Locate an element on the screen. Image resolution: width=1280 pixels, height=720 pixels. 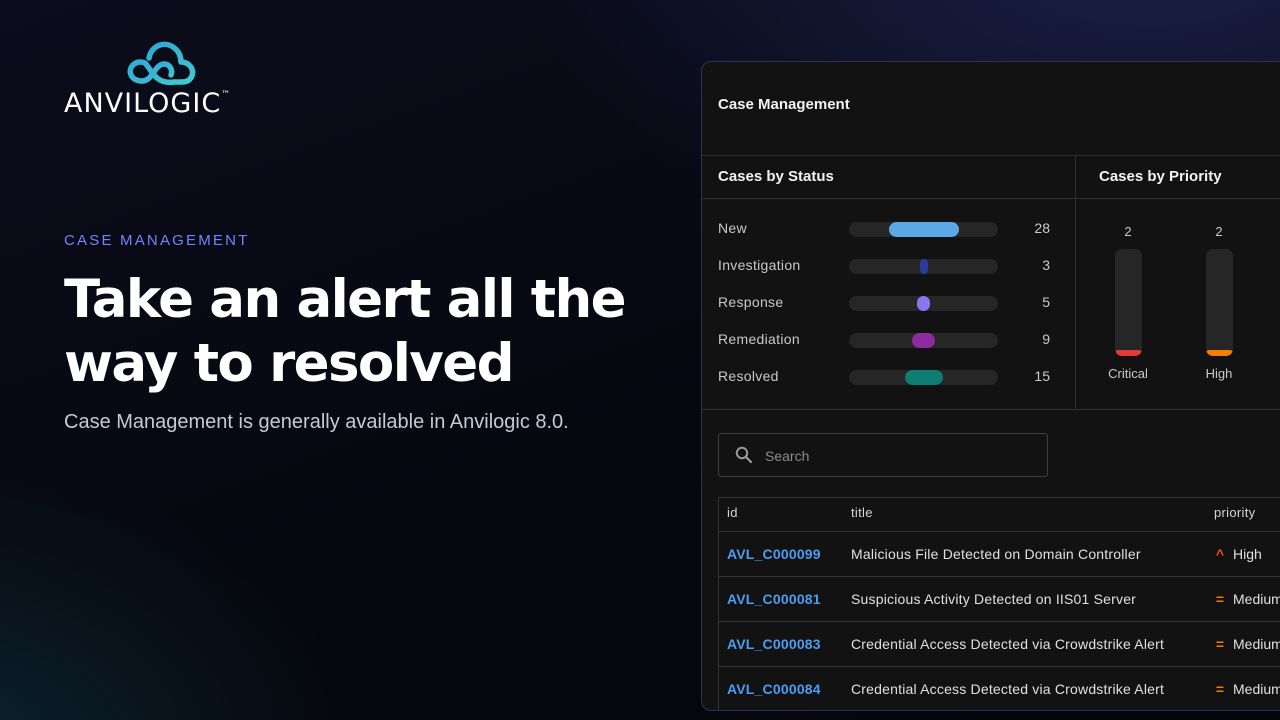
case-id-link: AVL_C000083 is located at coordinates (774, 644).